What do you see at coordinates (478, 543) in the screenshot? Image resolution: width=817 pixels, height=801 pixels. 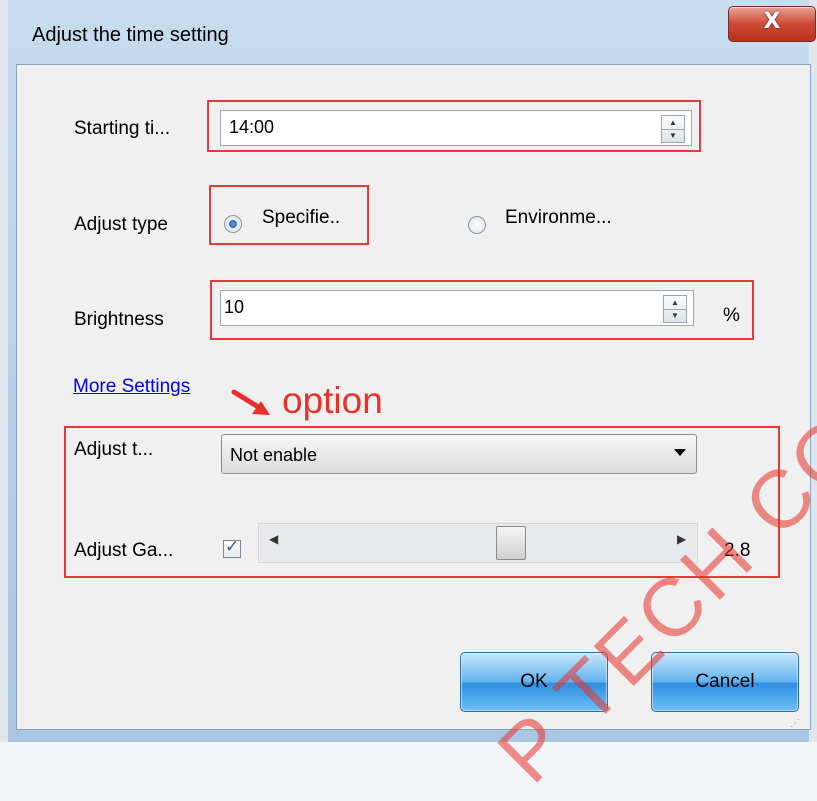 I see `gamma-slider: ◀ ▶` at bounding box center [478, 543].